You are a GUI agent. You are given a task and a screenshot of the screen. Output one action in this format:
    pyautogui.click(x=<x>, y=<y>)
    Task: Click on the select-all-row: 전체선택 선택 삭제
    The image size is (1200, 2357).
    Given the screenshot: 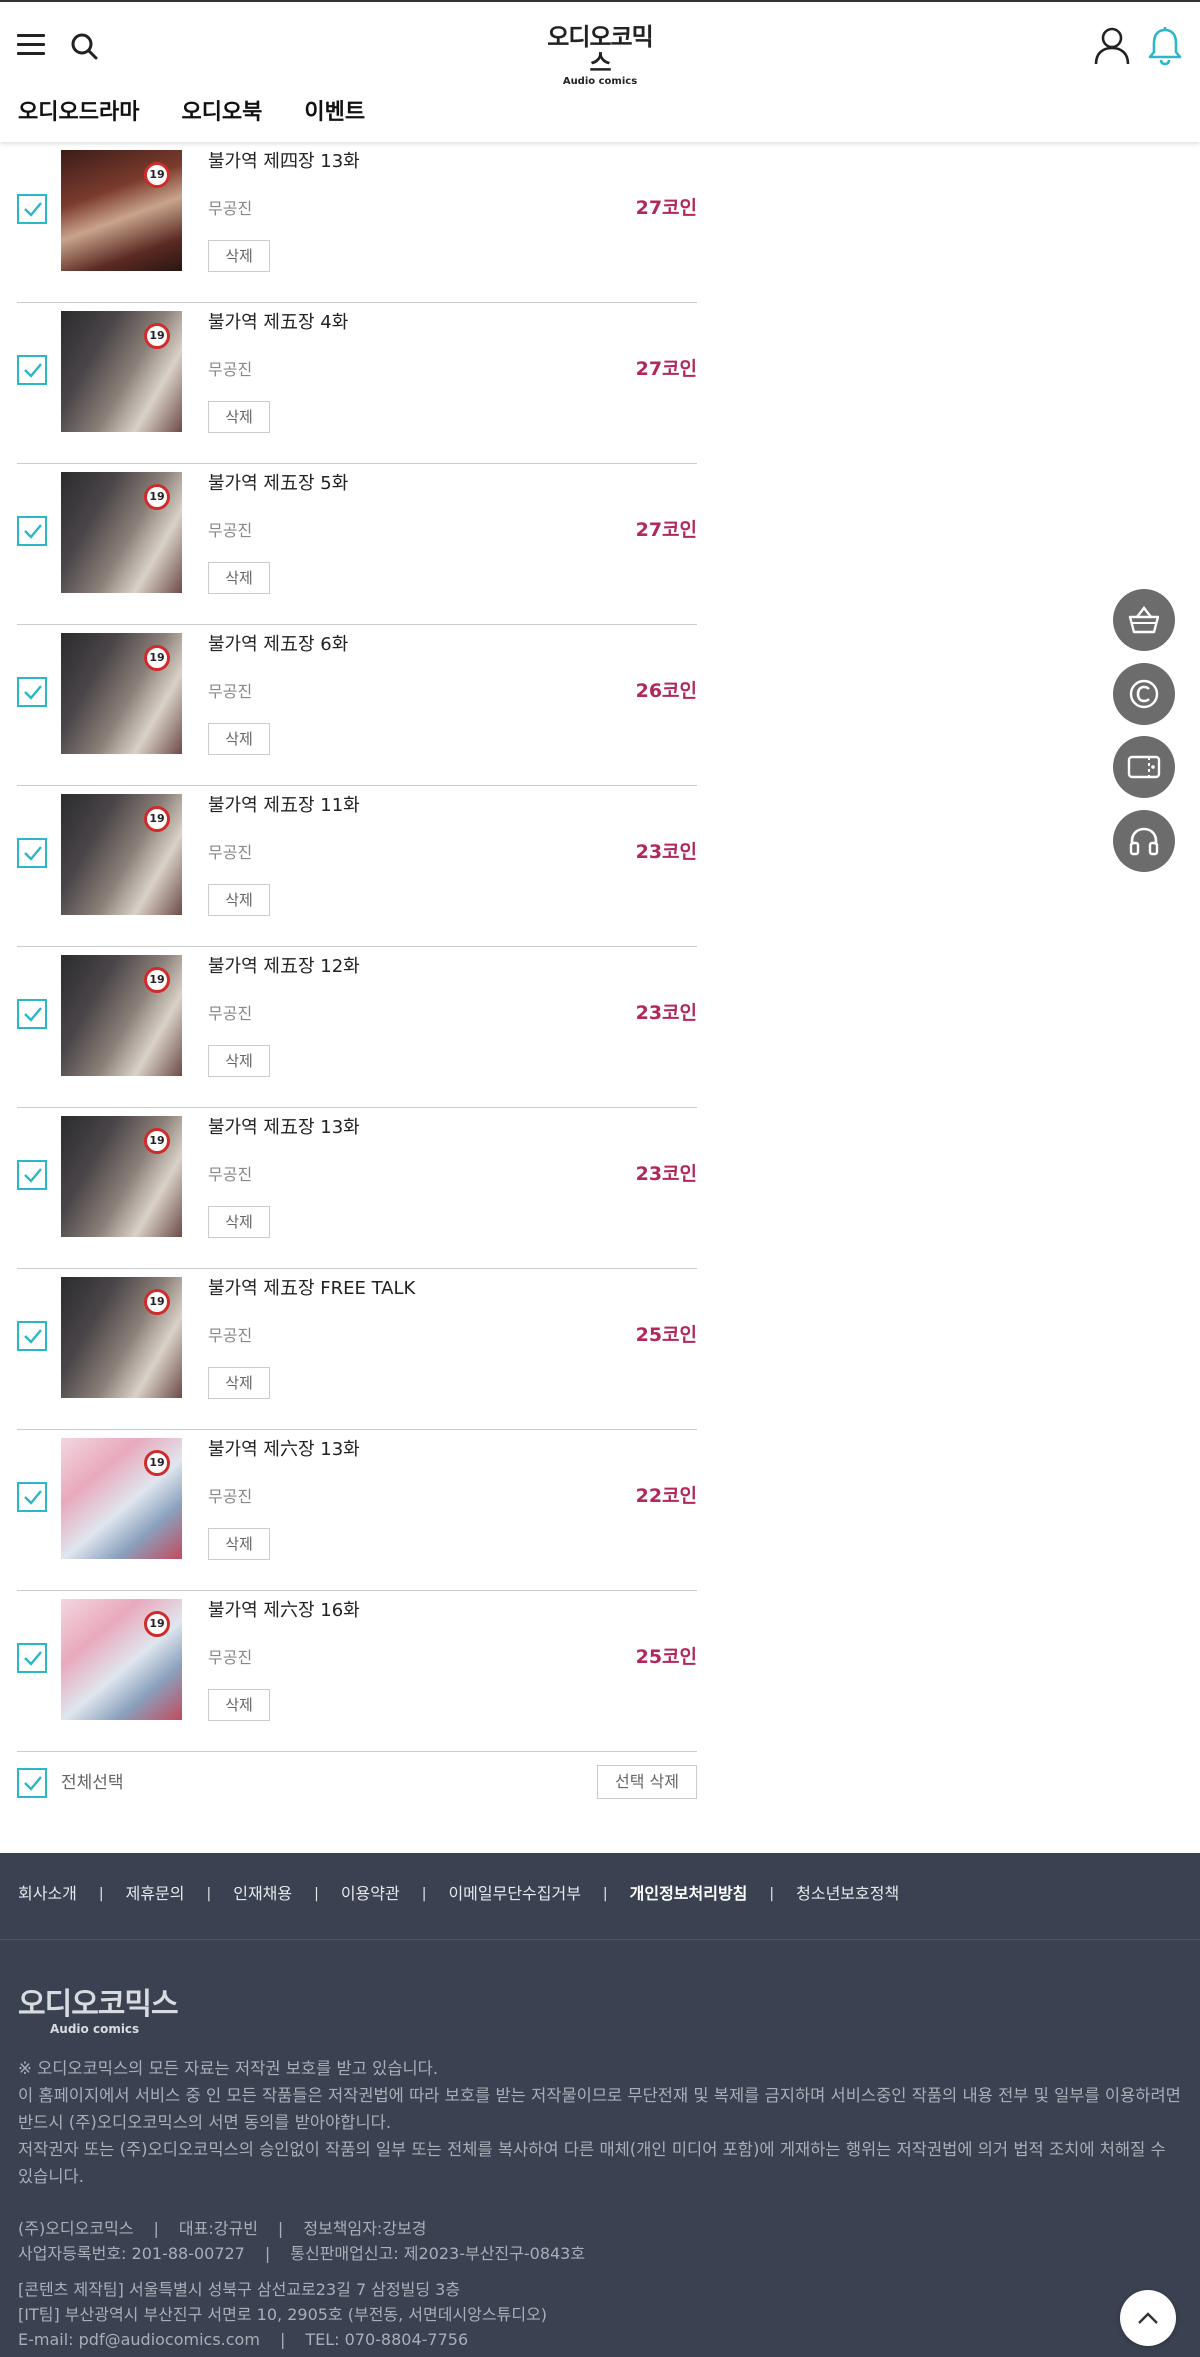 What is the action you would take?
    pyautogui.click(x=357, y=1783)
    